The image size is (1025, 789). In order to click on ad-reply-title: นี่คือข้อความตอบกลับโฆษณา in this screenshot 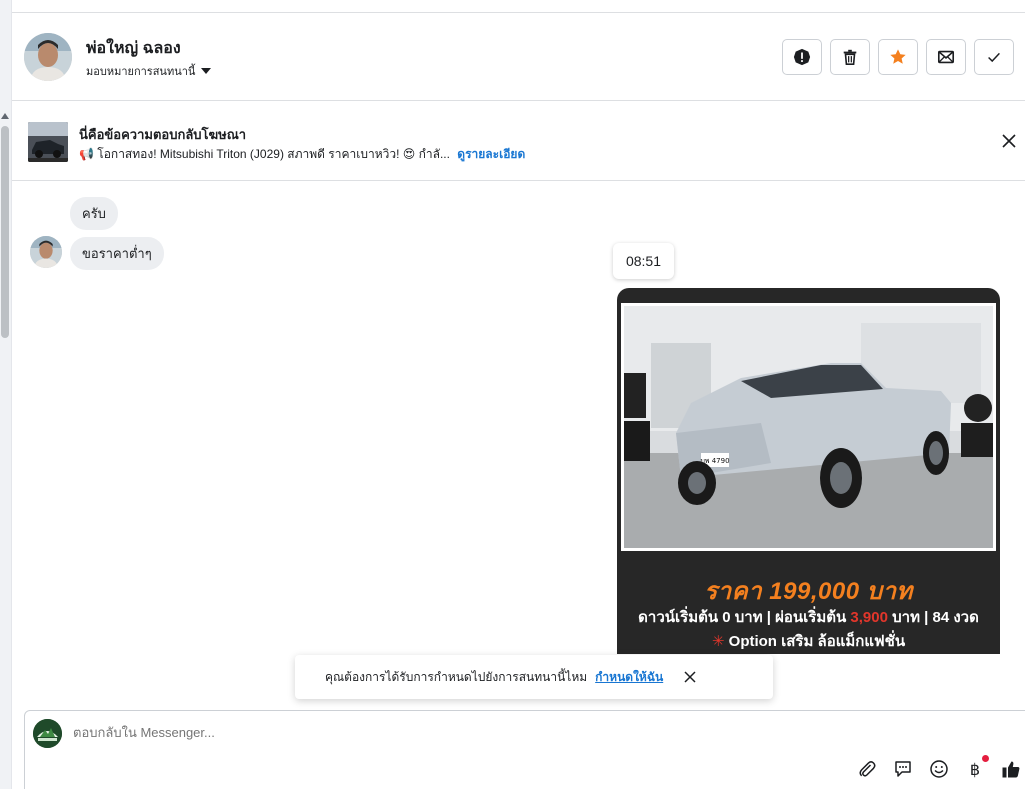, I will do `click(163, 134)`.